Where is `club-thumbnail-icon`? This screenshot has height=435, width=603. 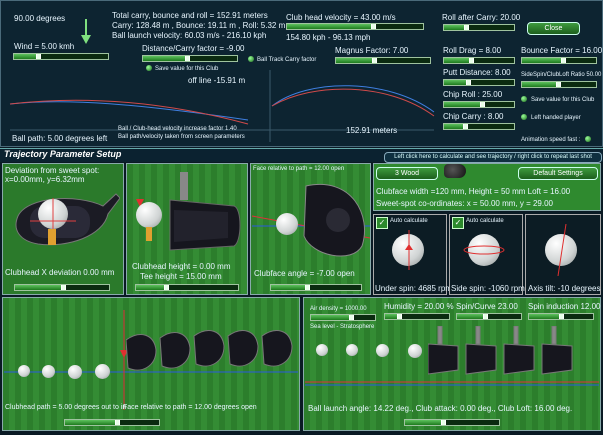 club-thumbnail-icon is located at coordinates (455, 171).